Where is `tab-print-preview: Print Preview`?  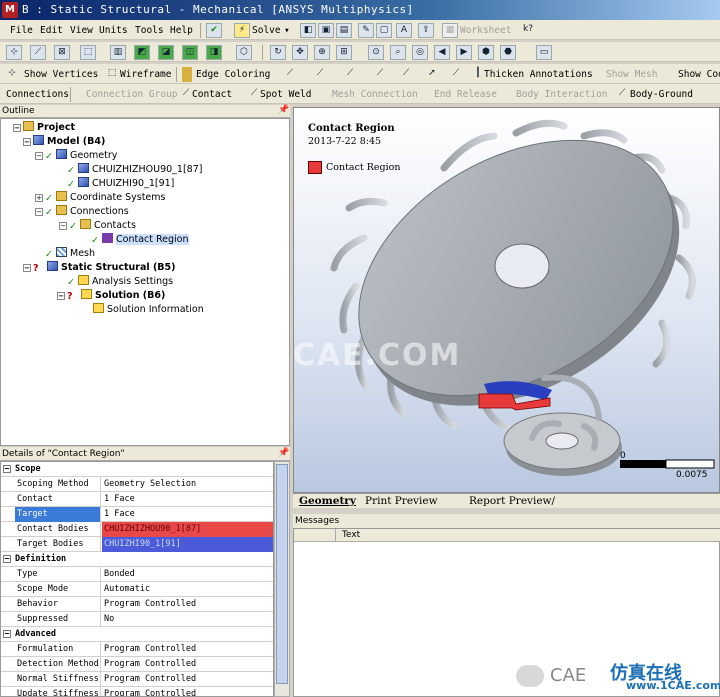 tab-print-preview: Print Preview is located at coordinates (401, 501).